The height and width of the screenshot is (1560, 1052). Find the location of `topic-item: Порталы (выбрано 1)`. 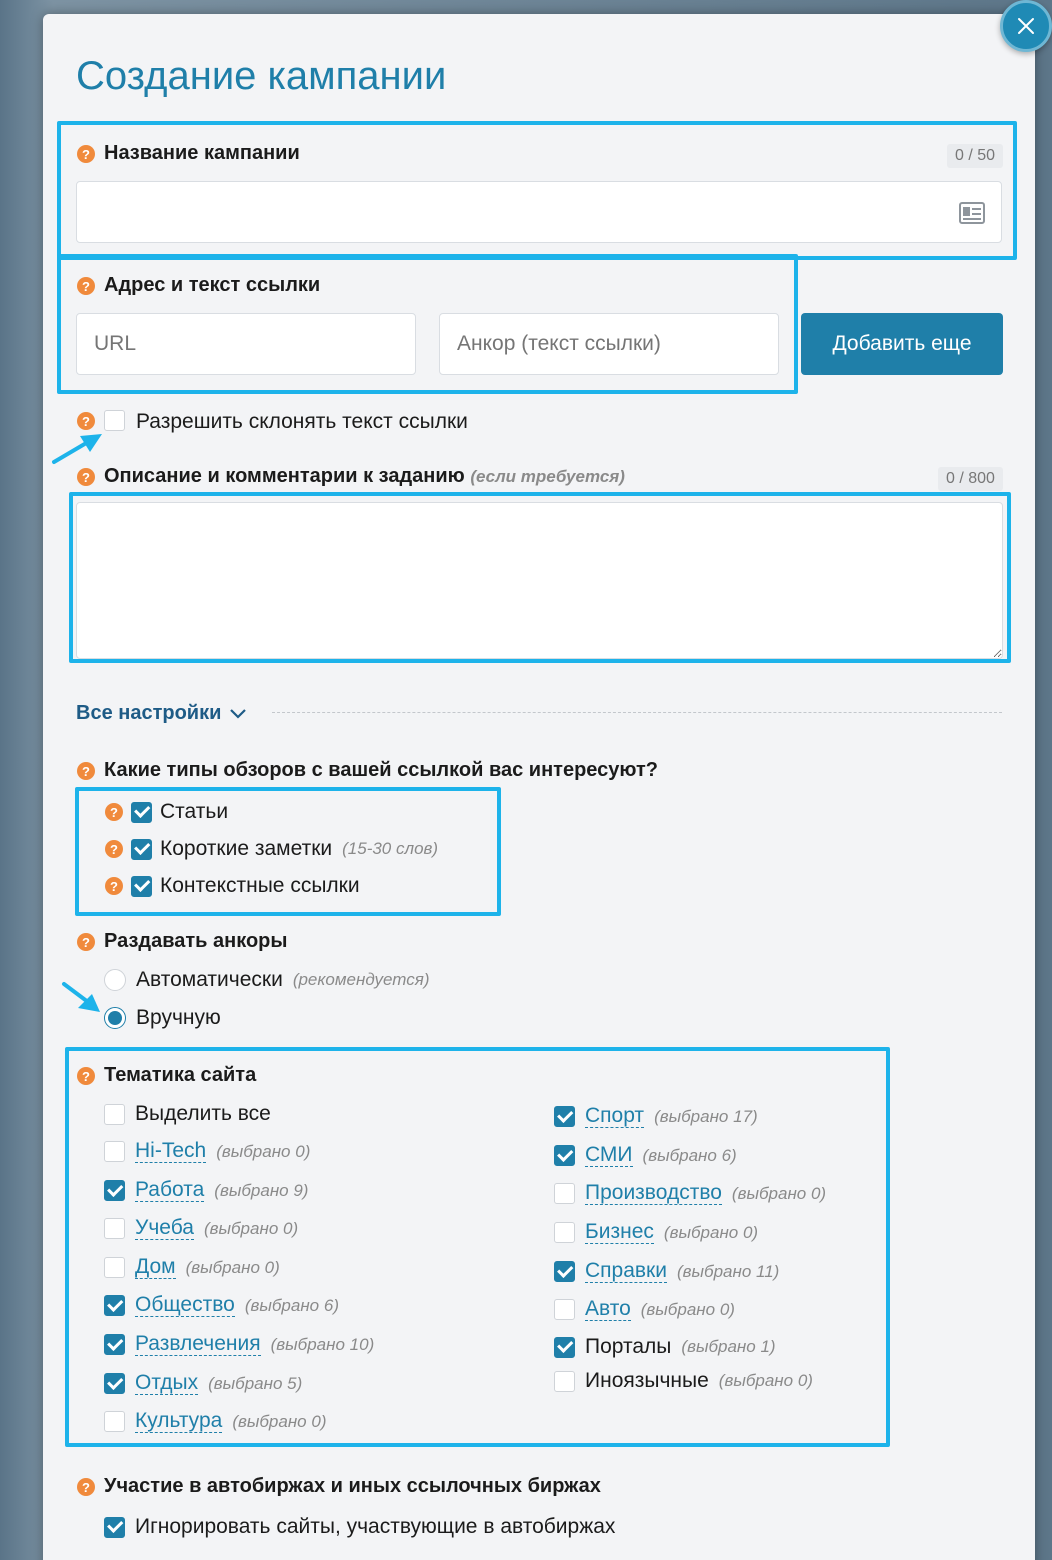

topic-item: Порталы (выбрано 1) is located at coordinates (665, 1347).